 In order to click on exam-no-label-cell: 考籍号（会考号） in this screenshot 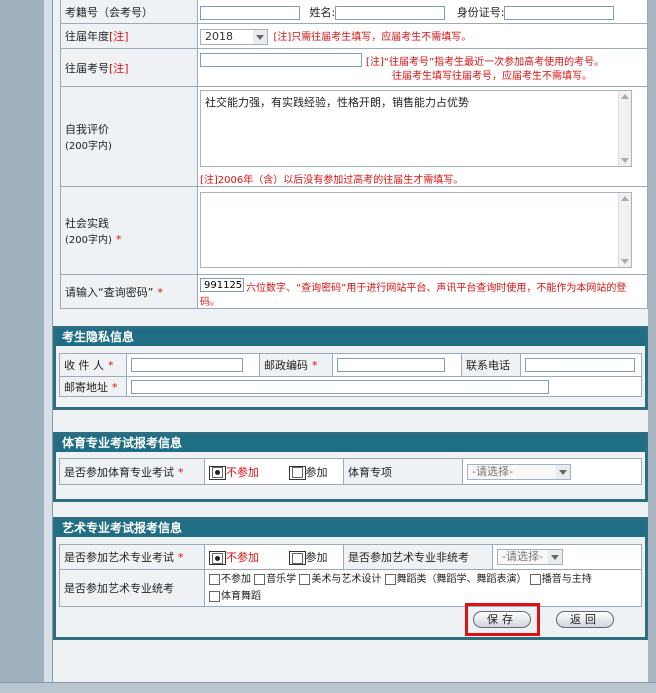, I will do `click(129, 12)`.